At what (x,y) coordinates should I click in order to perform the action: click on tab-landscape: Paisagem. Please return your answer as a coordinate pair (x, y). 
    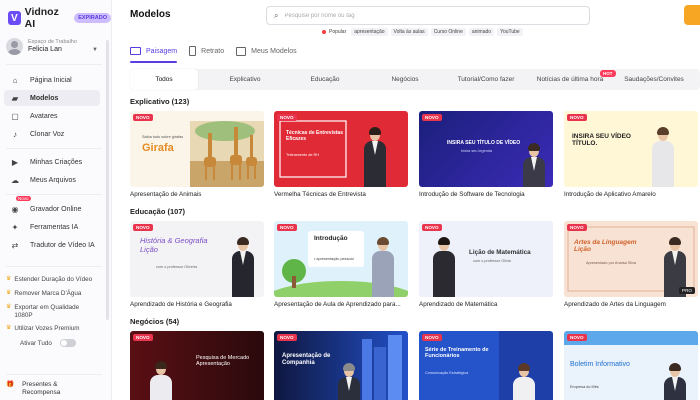
    Looking at the image, I should click on (154, 53).